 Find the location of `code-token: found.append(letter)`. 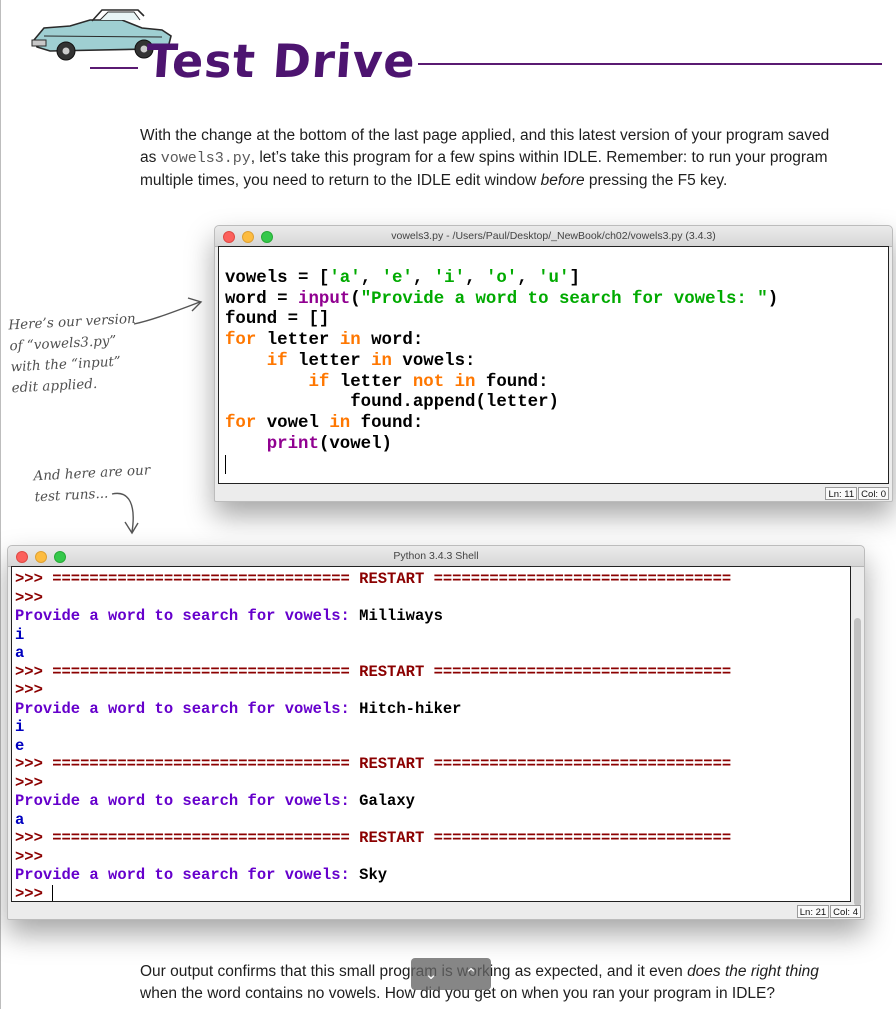

code-token: found.append(letter) is located at coordinates (392, 403).